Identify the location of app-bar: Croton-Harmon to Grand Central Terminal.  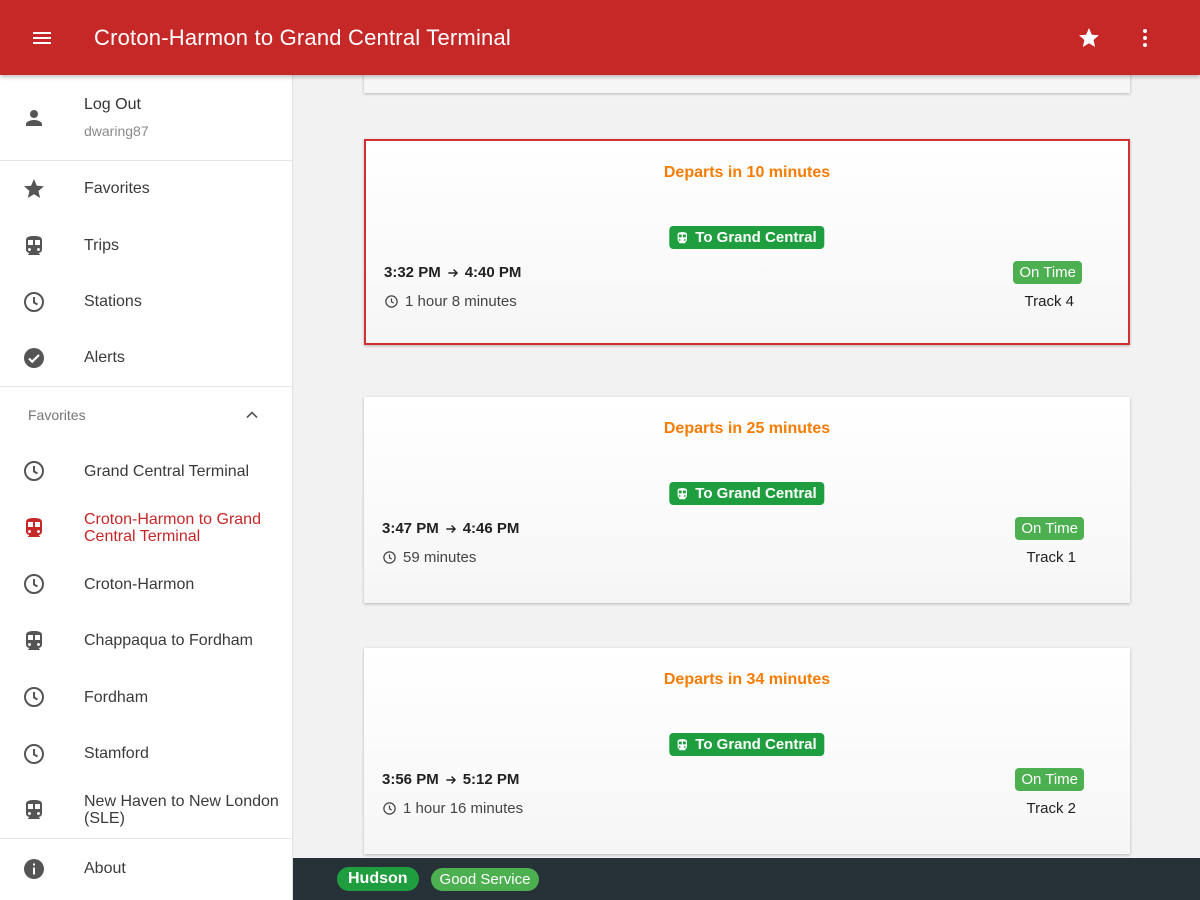
(600, 37).